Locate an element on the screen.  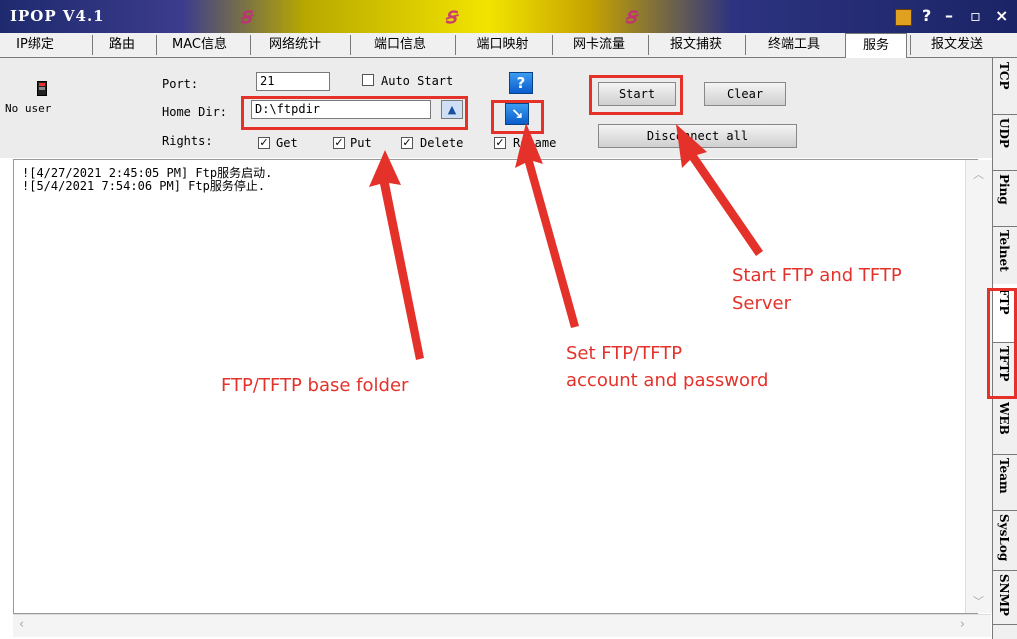
annotation-start-server: Start FTP and TFTP Server is located at coordinates (817, 290).